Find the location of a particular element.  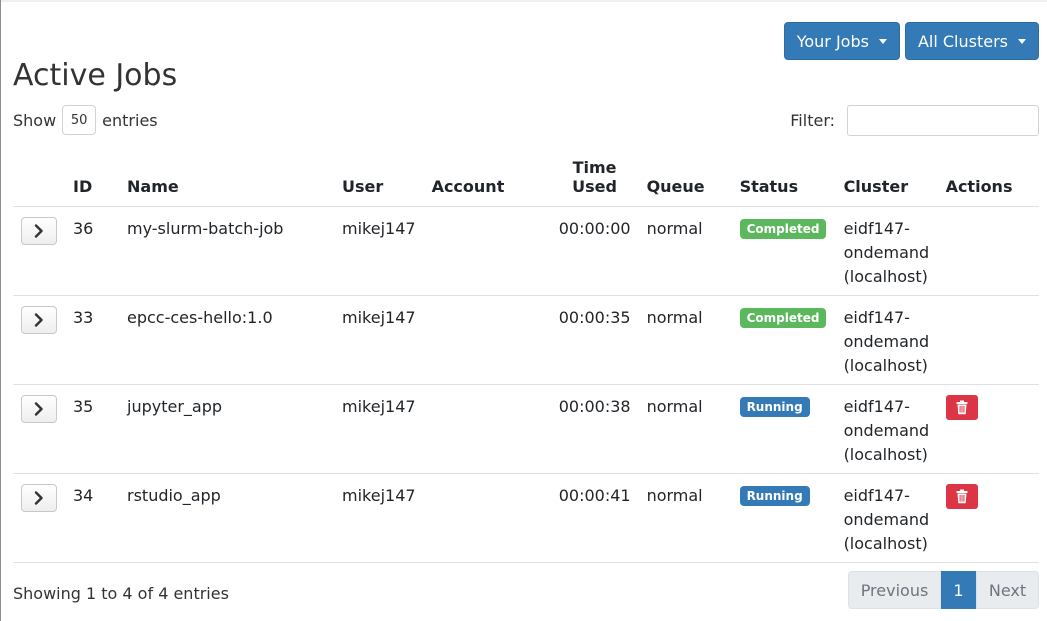

show-label: Show is located at coordinates (35, 120).